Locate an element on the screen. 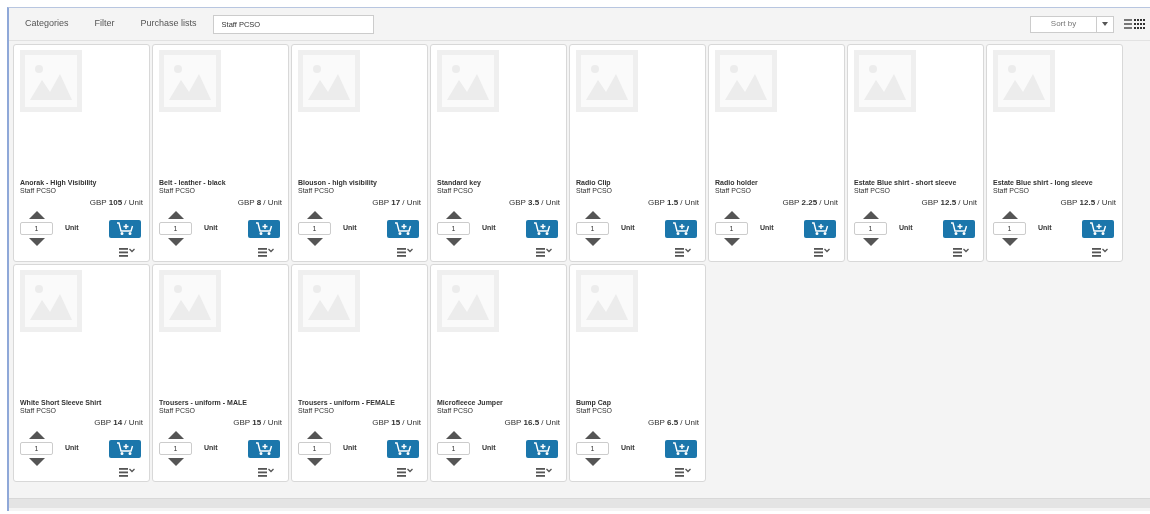 This screenshot has width=1150, height=514. price: GBP 14 / Unit is located at coordinates (118, 423).